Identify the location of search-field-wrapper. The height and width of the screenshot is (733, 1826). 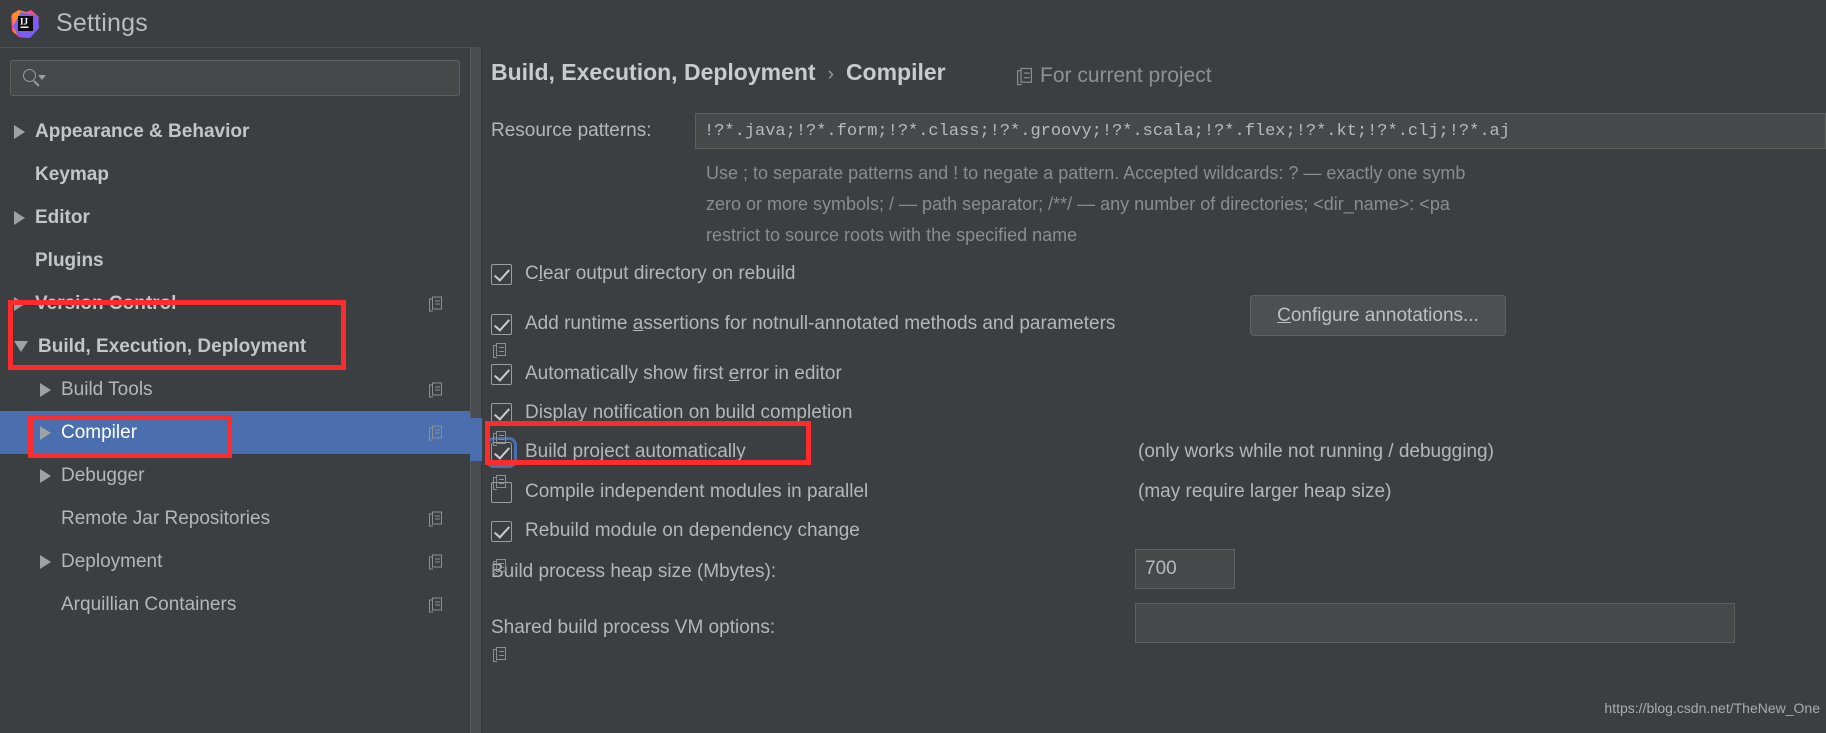
(235, 78).